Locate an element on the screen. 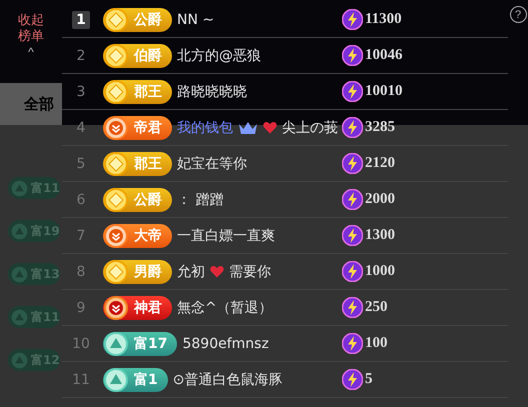  rank-number: 2 is located at coordinates (81, 55).